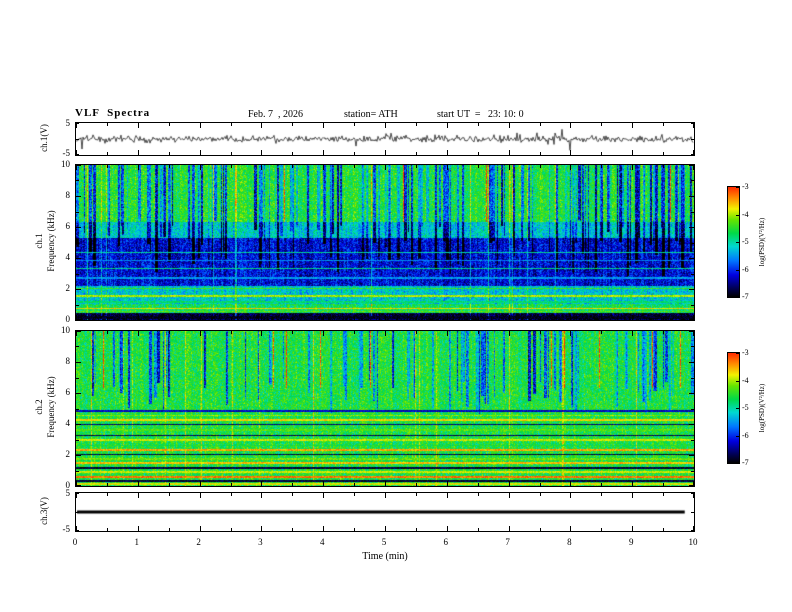 The height and width of the screenshot is (612, 792). I want to click on colorbar-tick-label: -3, so click(745, 186).